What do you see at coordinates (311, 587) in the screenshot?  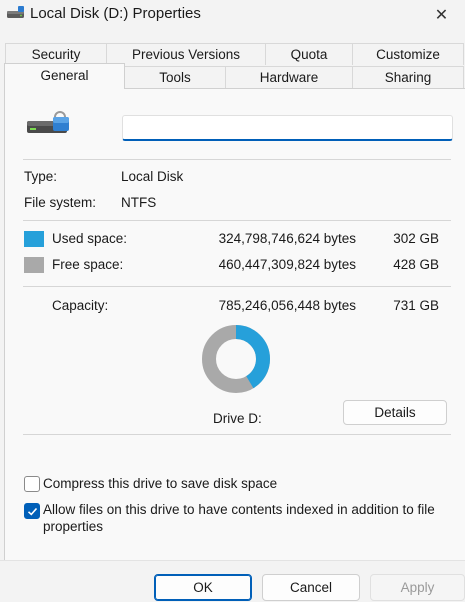 I see `cancel-button: Cancel` at bounding box center [311, 587].